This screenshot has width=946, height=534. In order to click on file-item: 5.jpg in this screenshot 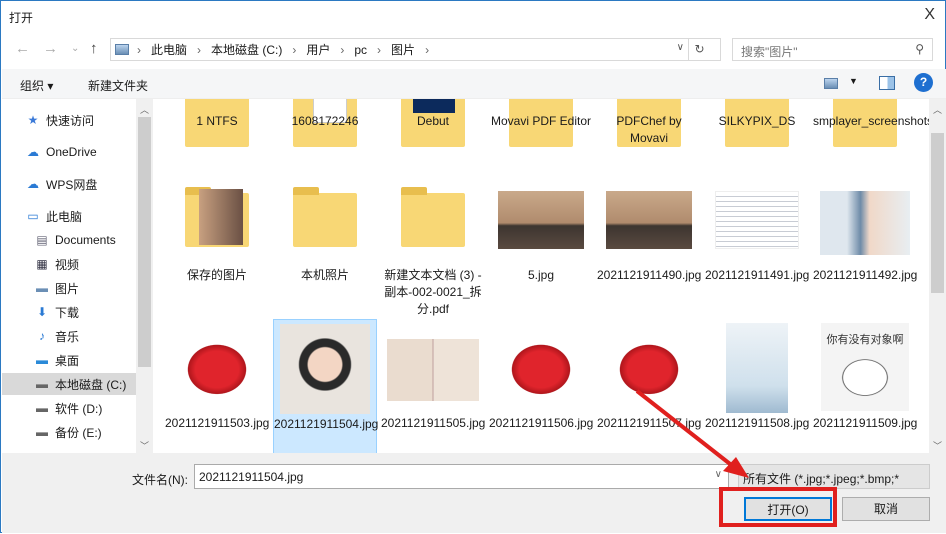, I will do `click(541, 239)`.